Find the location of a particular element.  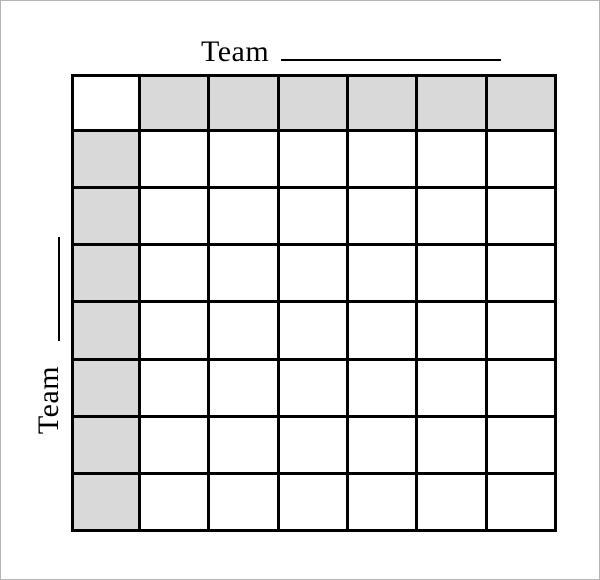

left-team-label-text: Team is located at coordinates (48, 400).